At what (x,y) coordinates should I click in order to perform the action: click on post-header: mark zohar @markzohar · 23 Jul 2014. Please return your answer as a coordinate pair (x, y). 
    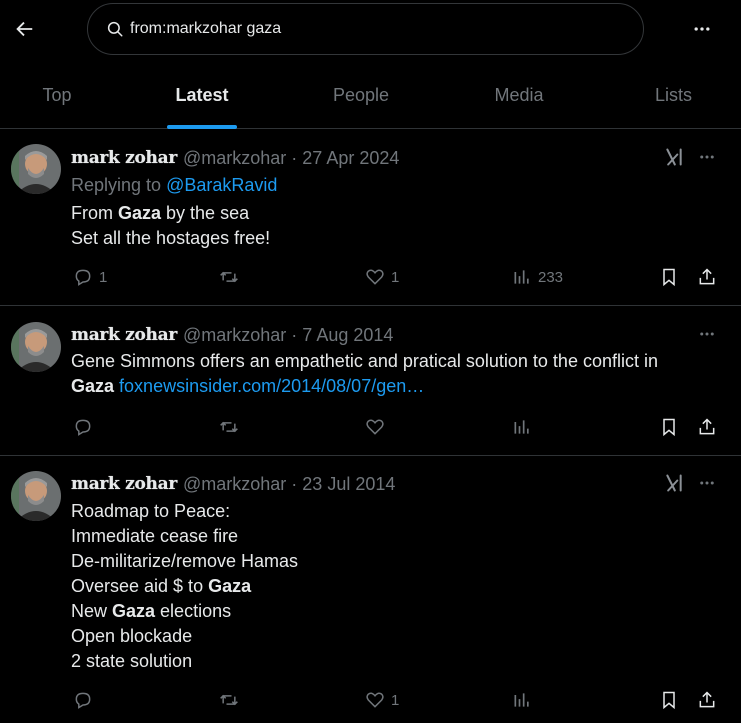
    Looking at the image, I should click on (233, 484).